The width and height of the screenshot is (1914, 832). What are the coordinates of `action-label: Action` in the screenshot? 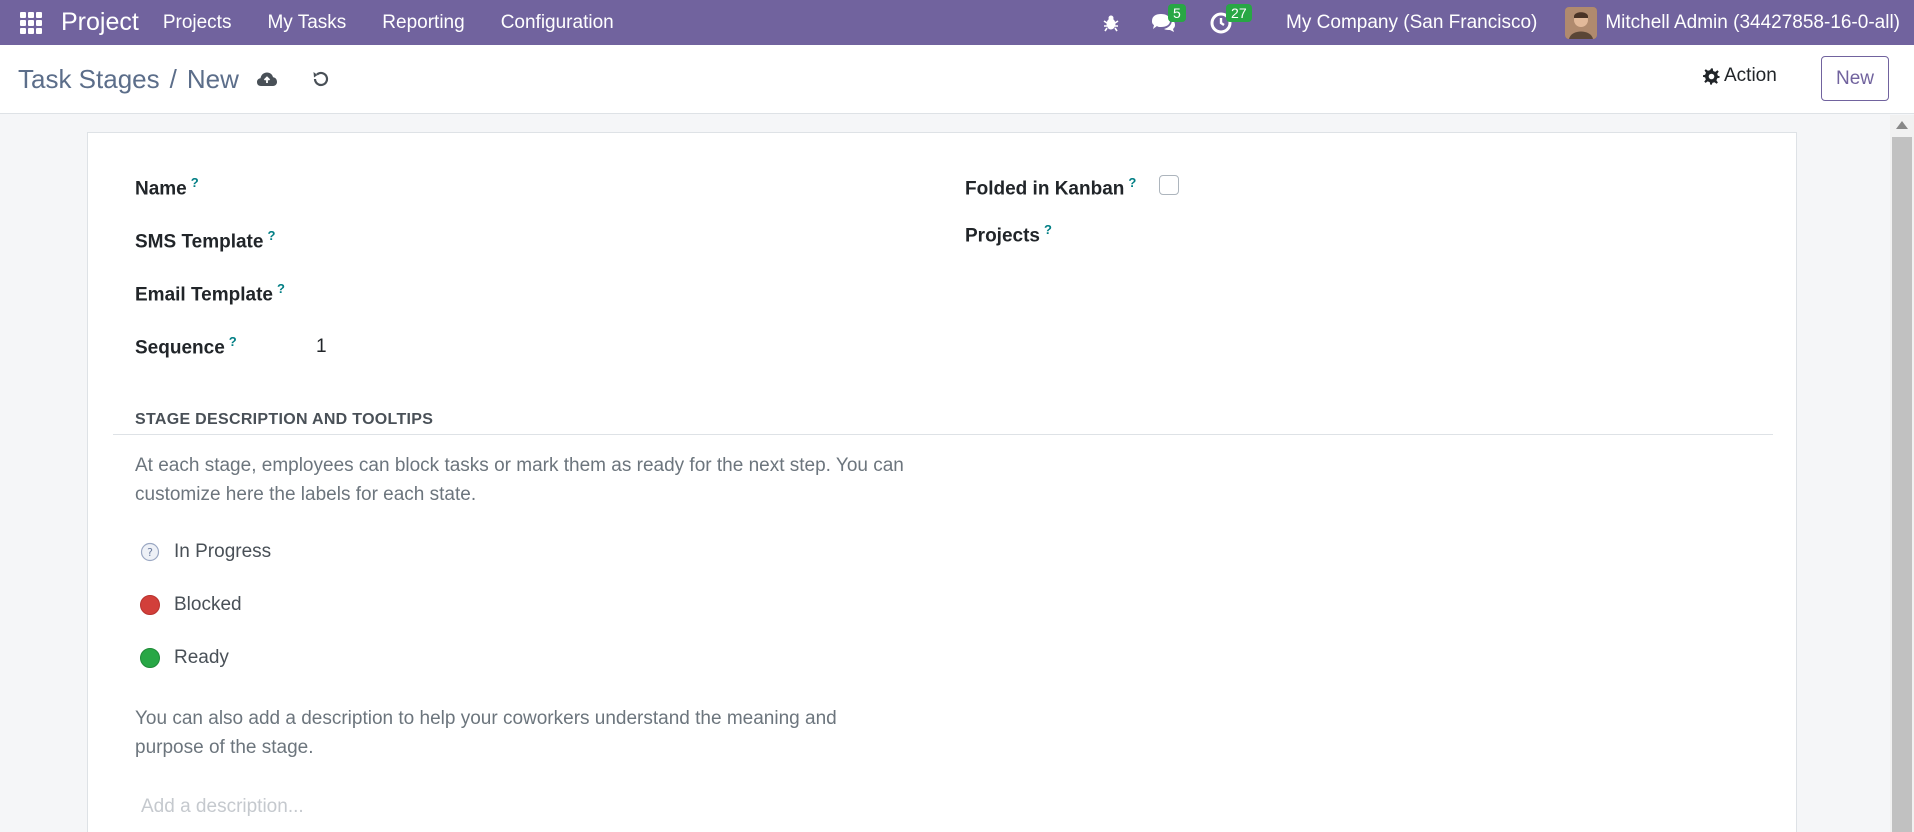 It's located at (1750, 75).